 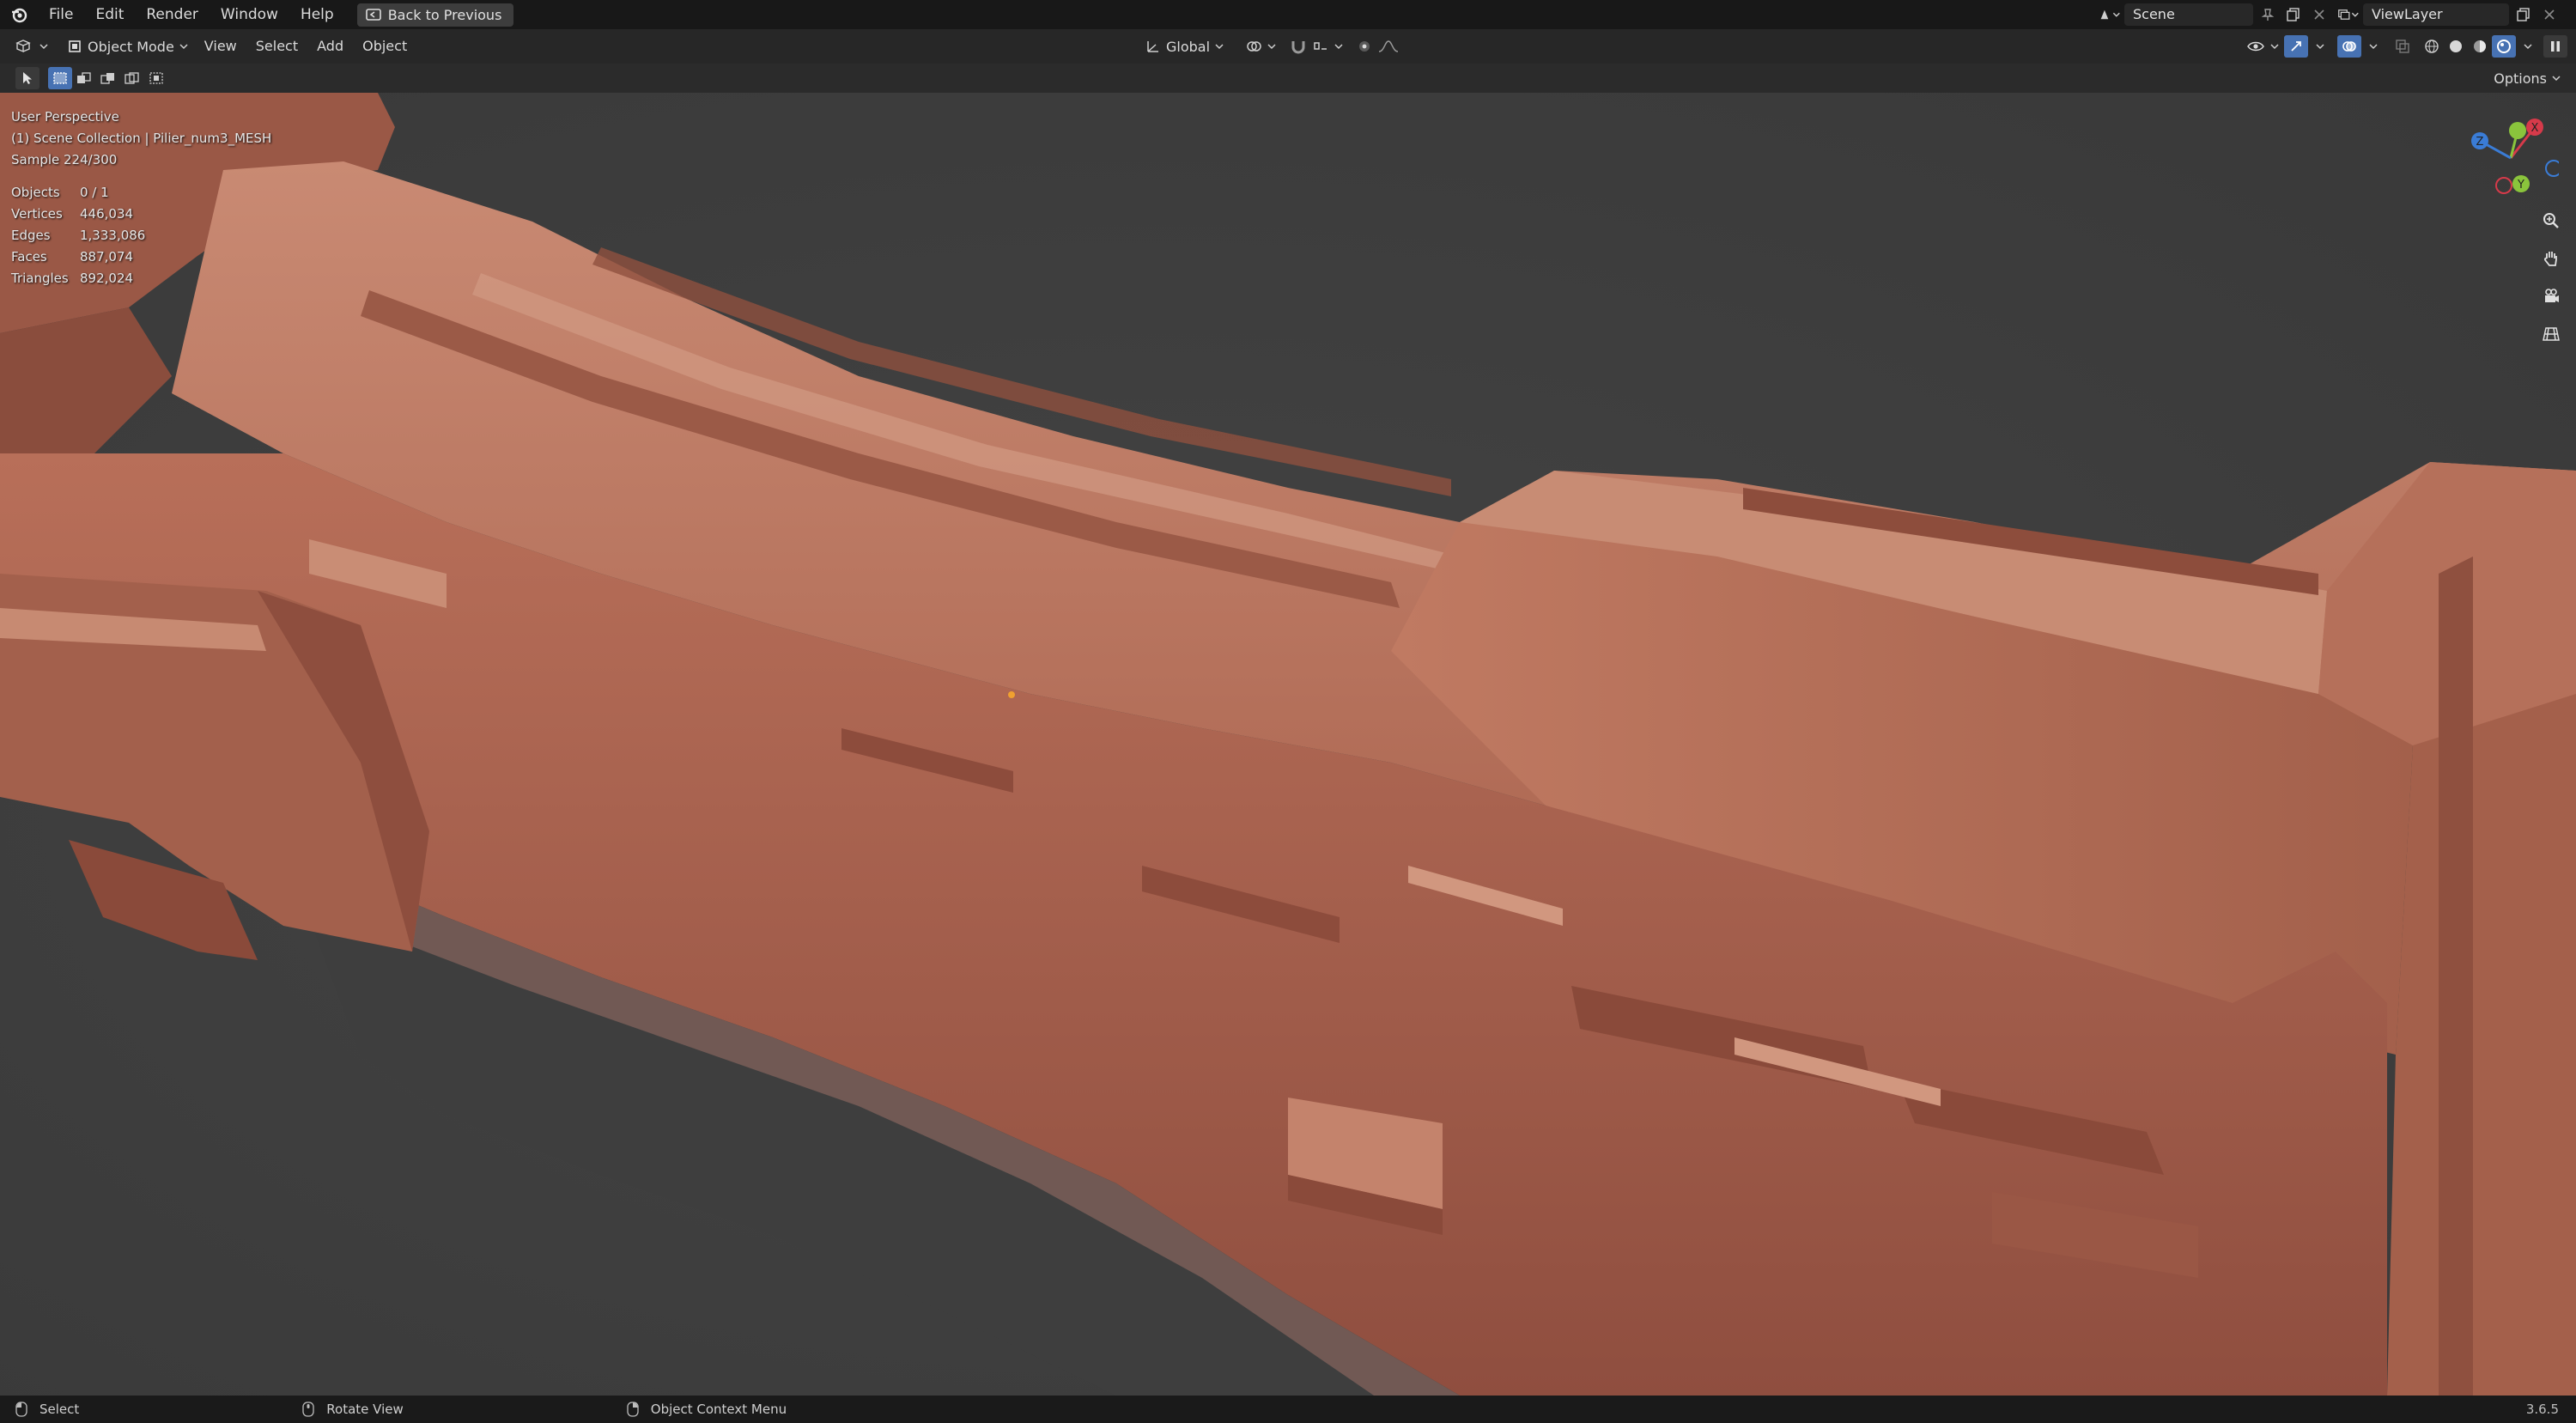 I want to click on axis-x-label: X, so click(x=2535, y=128).